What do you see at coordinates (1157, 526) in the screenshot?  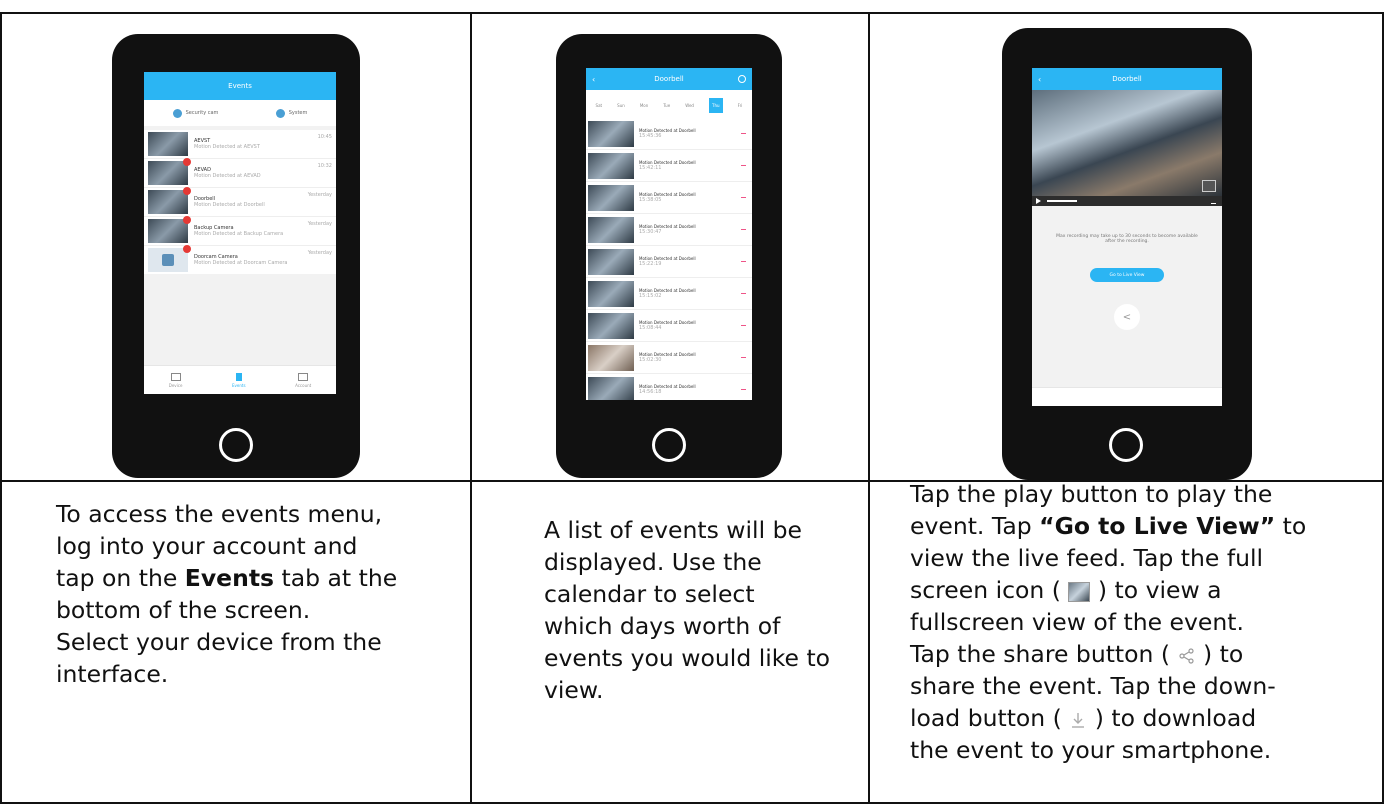 I see `go-to-live-view-label: “Go to Live View”` at bounding box center [1157, 526].